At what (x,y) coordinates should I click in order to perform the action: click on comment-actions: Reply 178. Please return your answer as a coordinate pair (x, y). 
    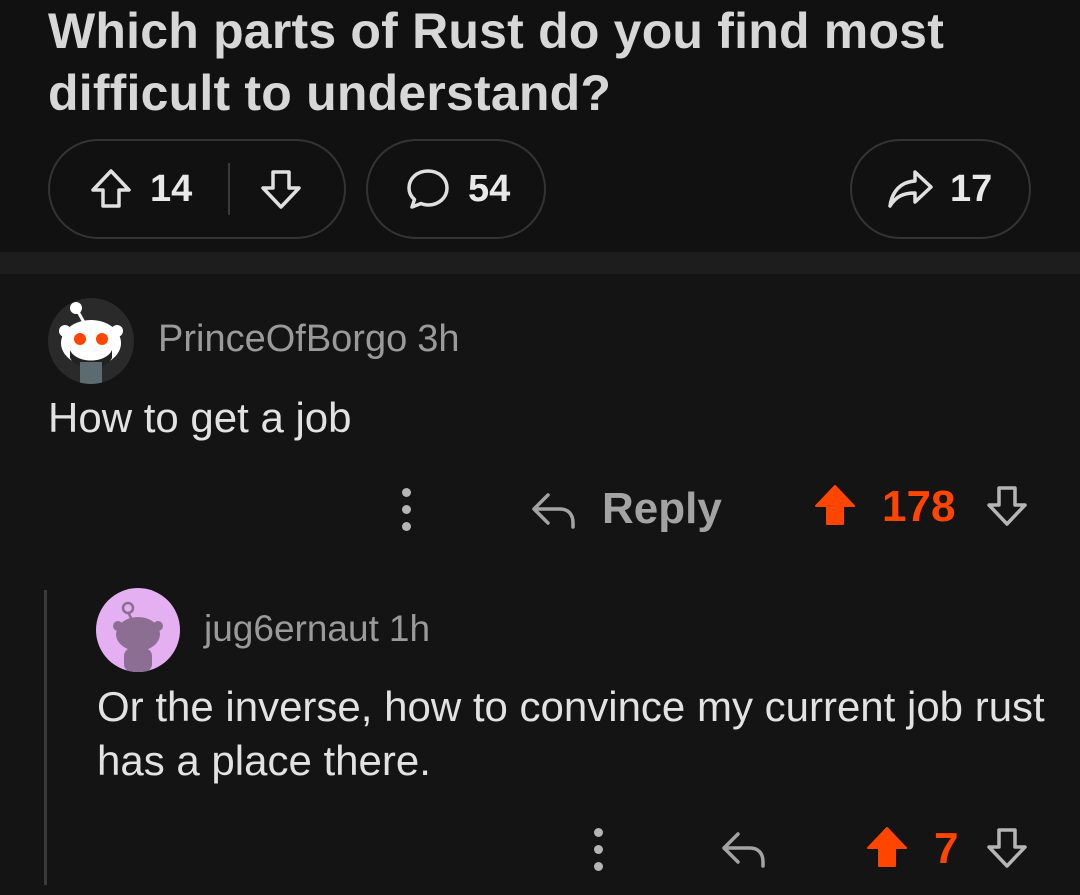
    Looking at the image, I should click on (540, 510).